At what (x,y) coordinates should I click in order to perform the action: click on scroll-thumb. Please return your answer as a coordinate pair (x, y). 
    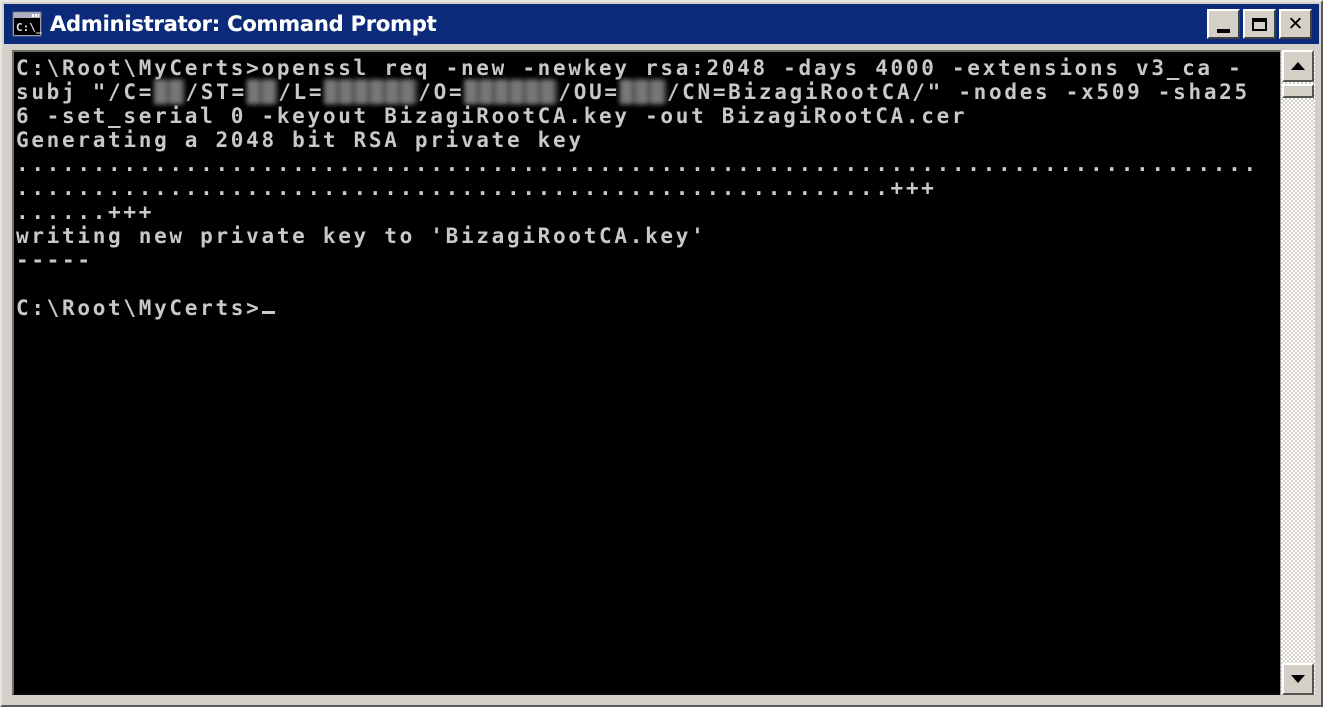
    Looking at the image, I should click on (1298, 91).